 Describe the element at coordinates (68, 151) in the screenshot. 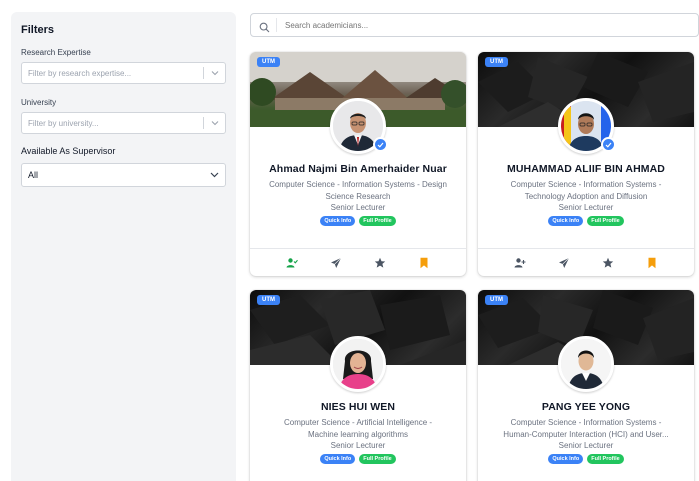

I see `supervisor-label: Available As Supervisor` at that location.